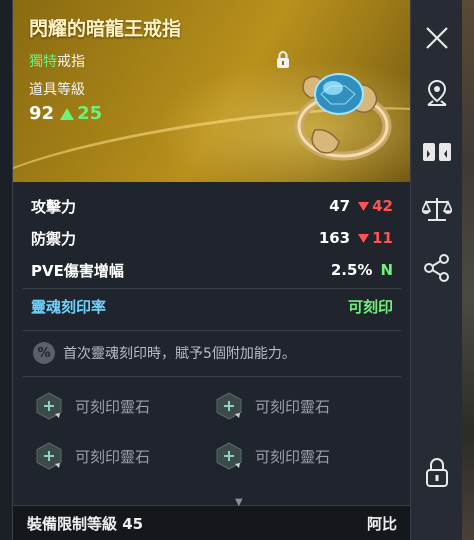  What do you see at coordinates (340, 206) in the screenshot?
I see `stat-value: 47` at bounding box center [340, 206].